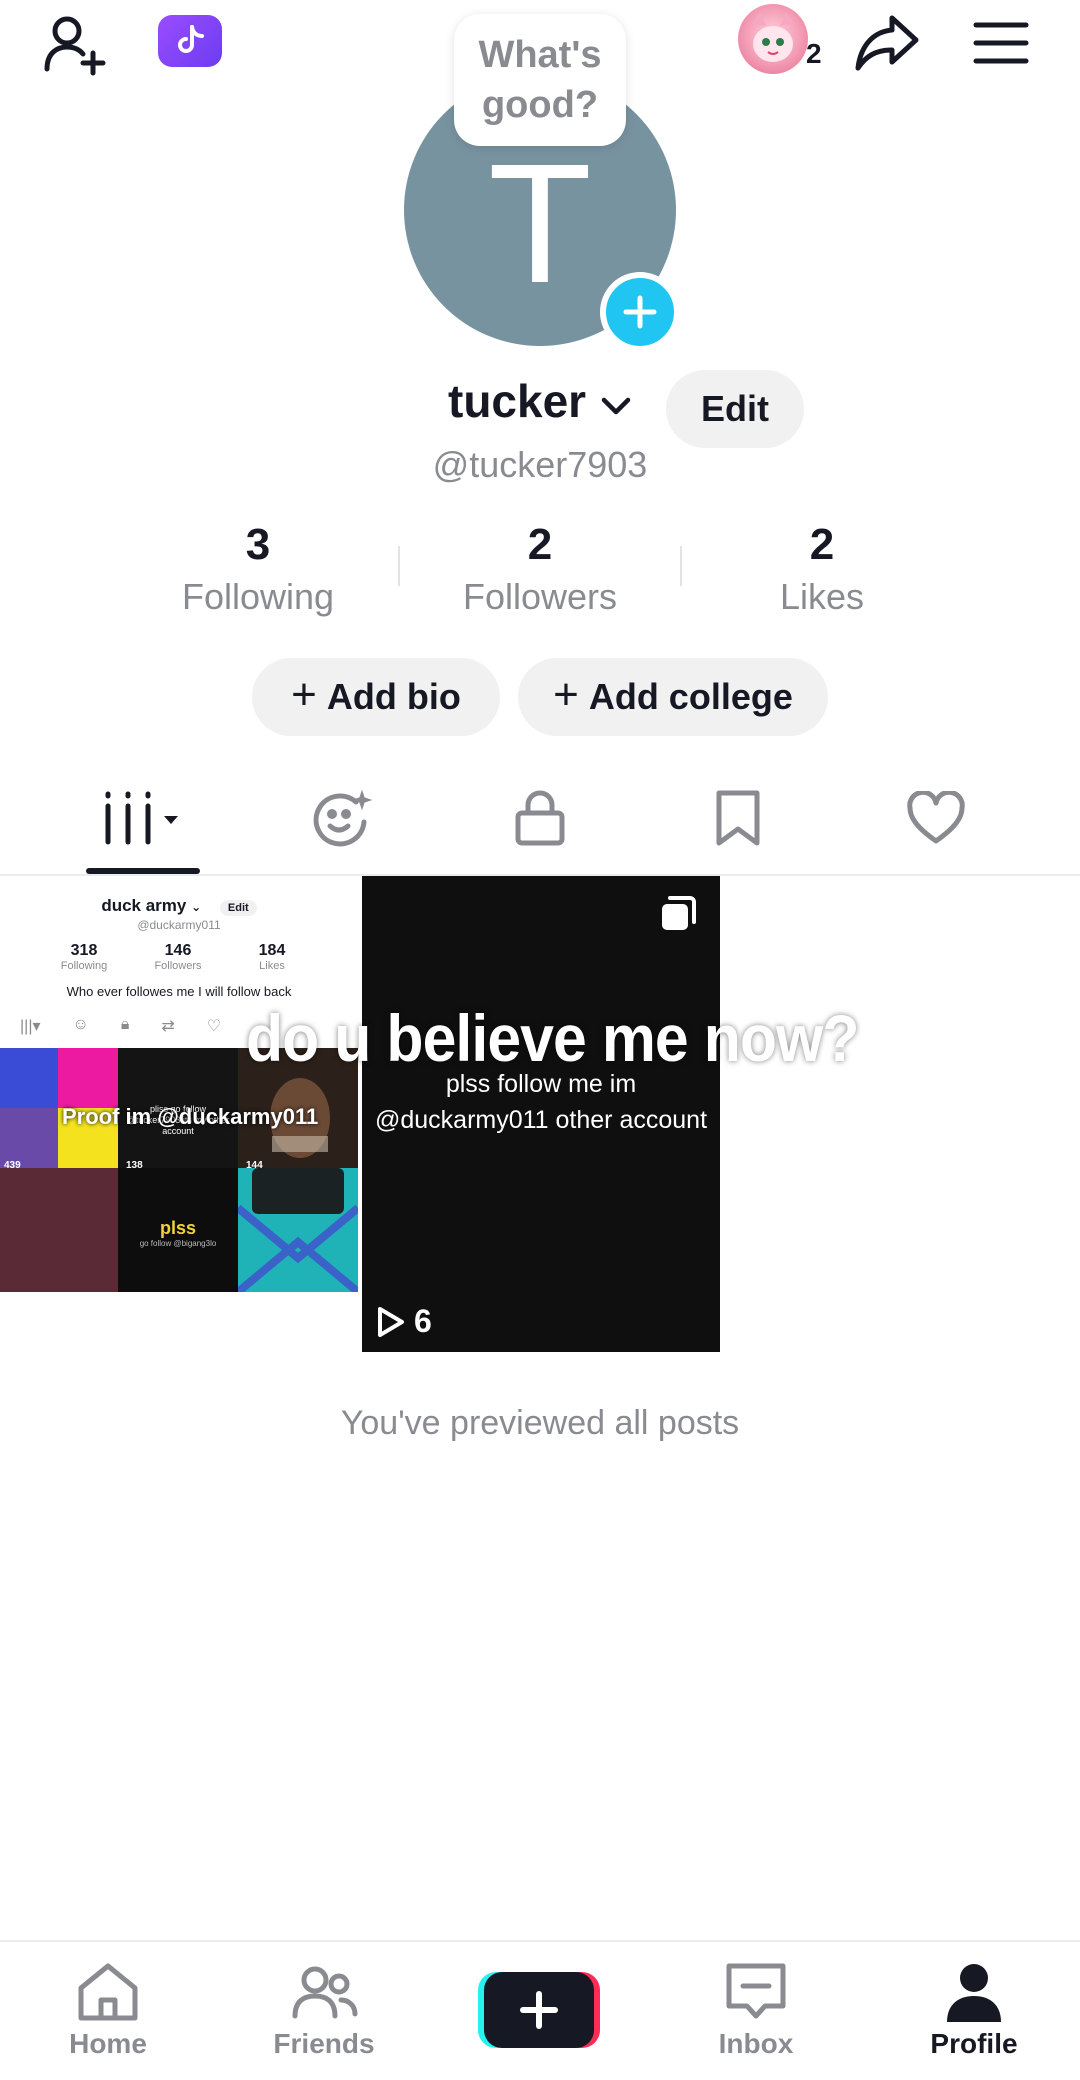  What do you see at coordinates (393, 696) in the screenshot?
I see `add-bio-label: Add bio` at bounding box center [393, 696].